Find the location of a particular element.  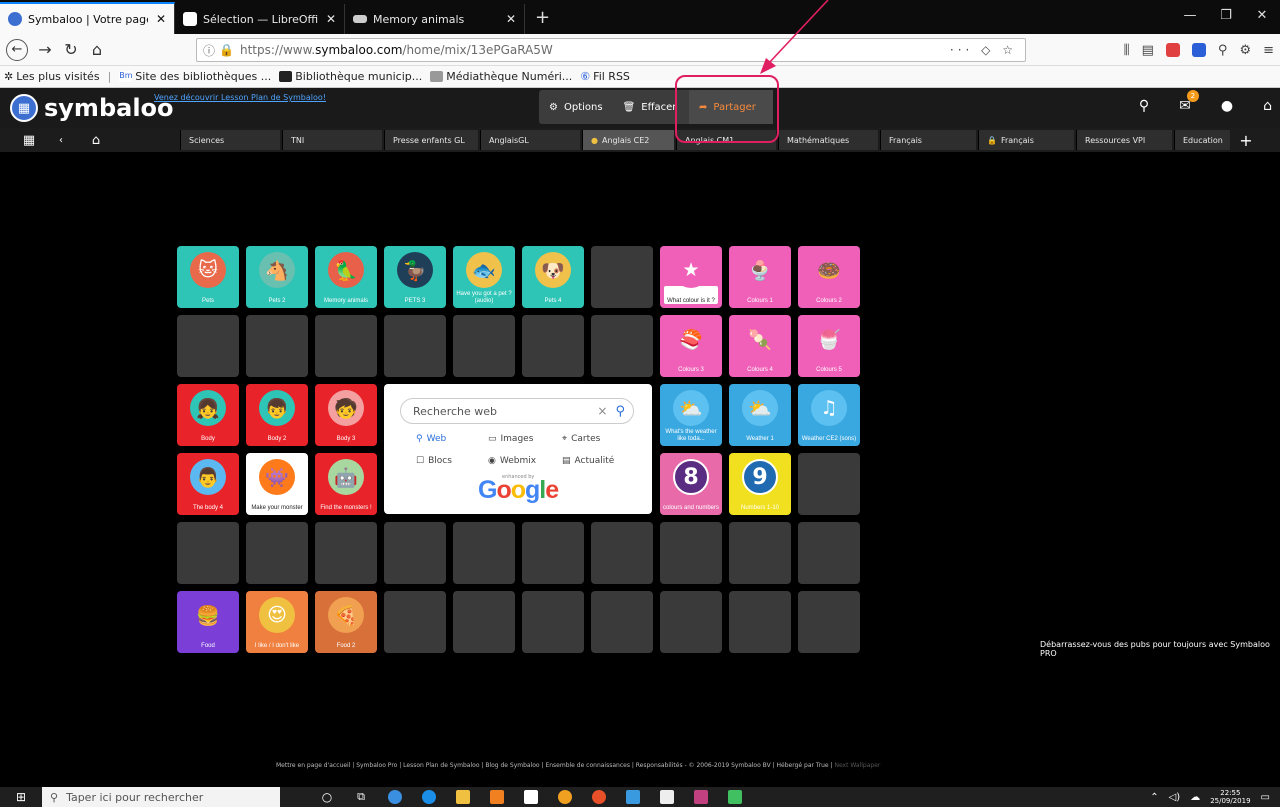

library-icon: ⫼ is located at coordinates (1127, 50).